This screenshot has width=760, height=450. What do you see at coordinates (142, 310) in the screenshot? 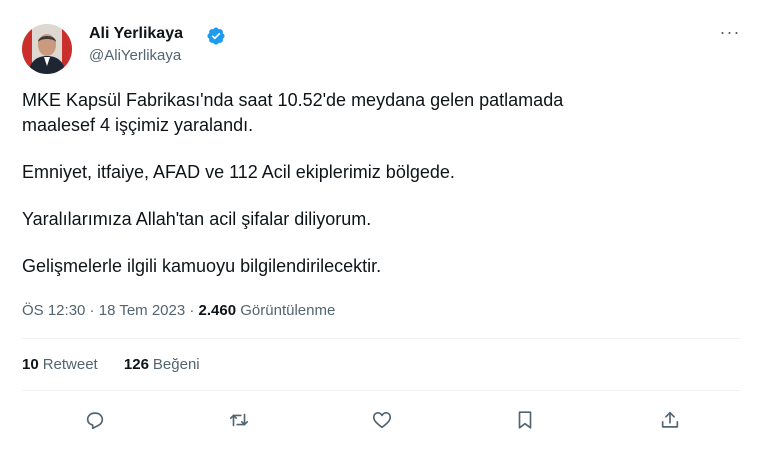
I see `tweet-date: 18 Tem 2023` at bounding box center [142, 310].